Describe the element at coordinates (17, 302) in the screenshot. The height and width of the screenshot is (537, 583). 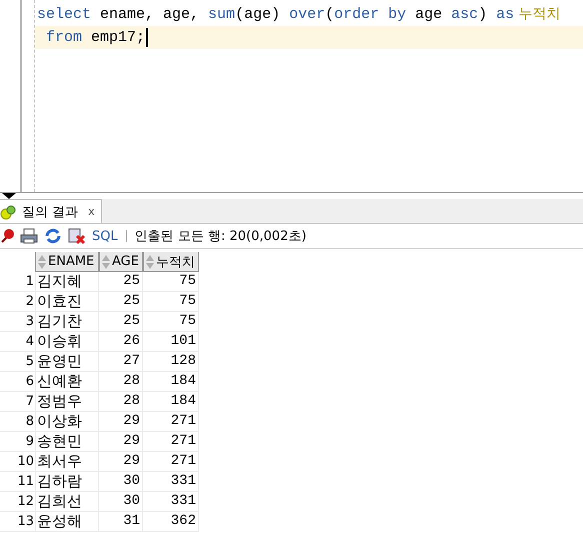
I see `row-number: 2` at that location.